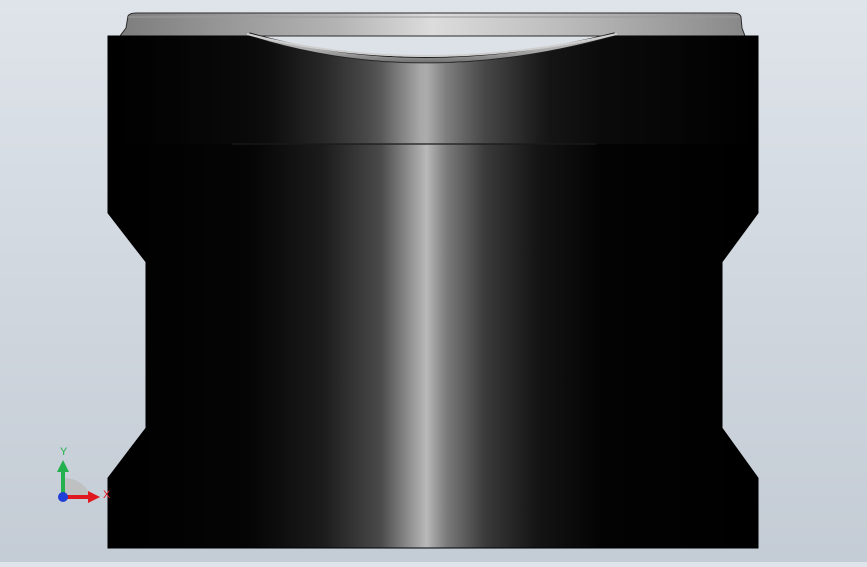  Describe the element at coordinates (77, 487) in the screenshot. I see `triad-plane-marker` at that location.